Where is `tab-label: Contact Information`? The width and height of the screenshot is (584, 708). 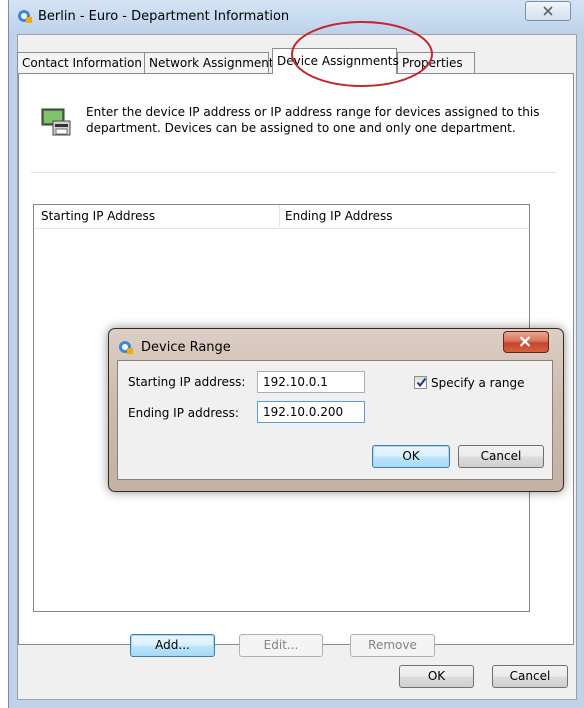
tab-label: Contact Information is located at coordinates (82, 63).